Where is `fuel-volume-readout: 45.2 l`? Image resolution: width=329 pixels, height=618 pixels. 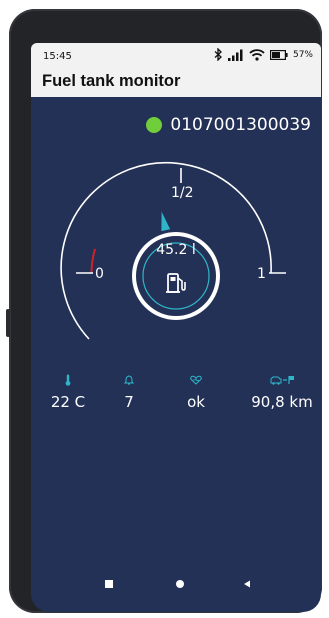
fuel-volume-readout: 45.2 l is located at coordinates (176, 250).